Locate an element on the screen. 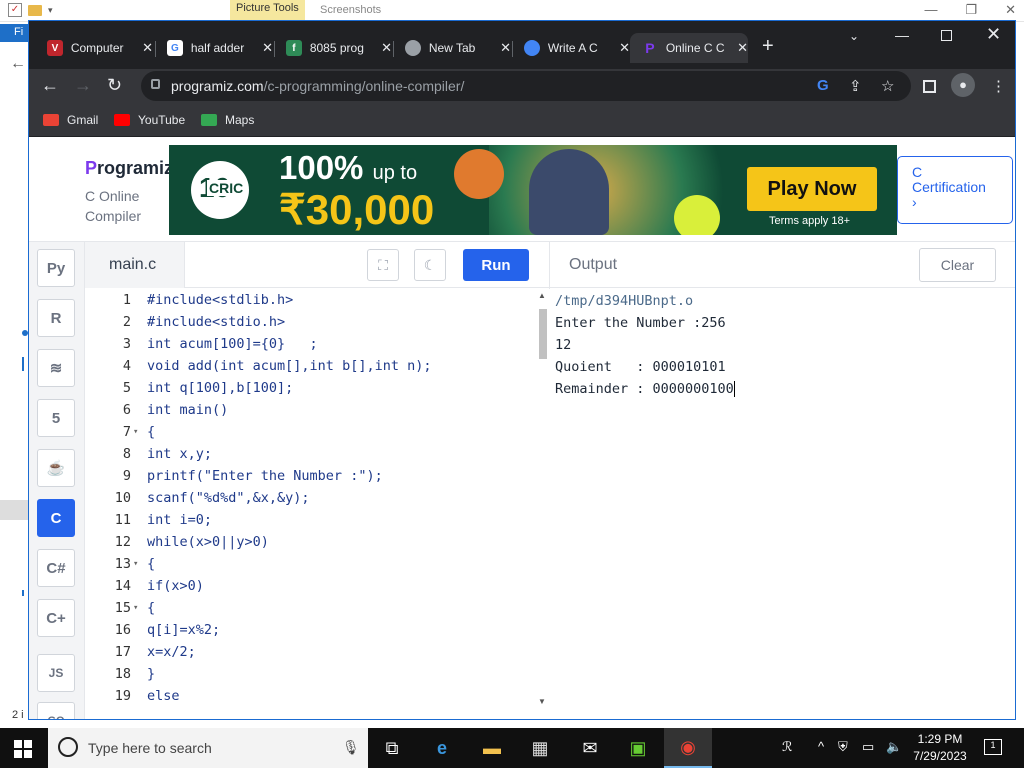 The image size is (1024, 768). restore-icon: ❐ is located at coordinates (971, 10).